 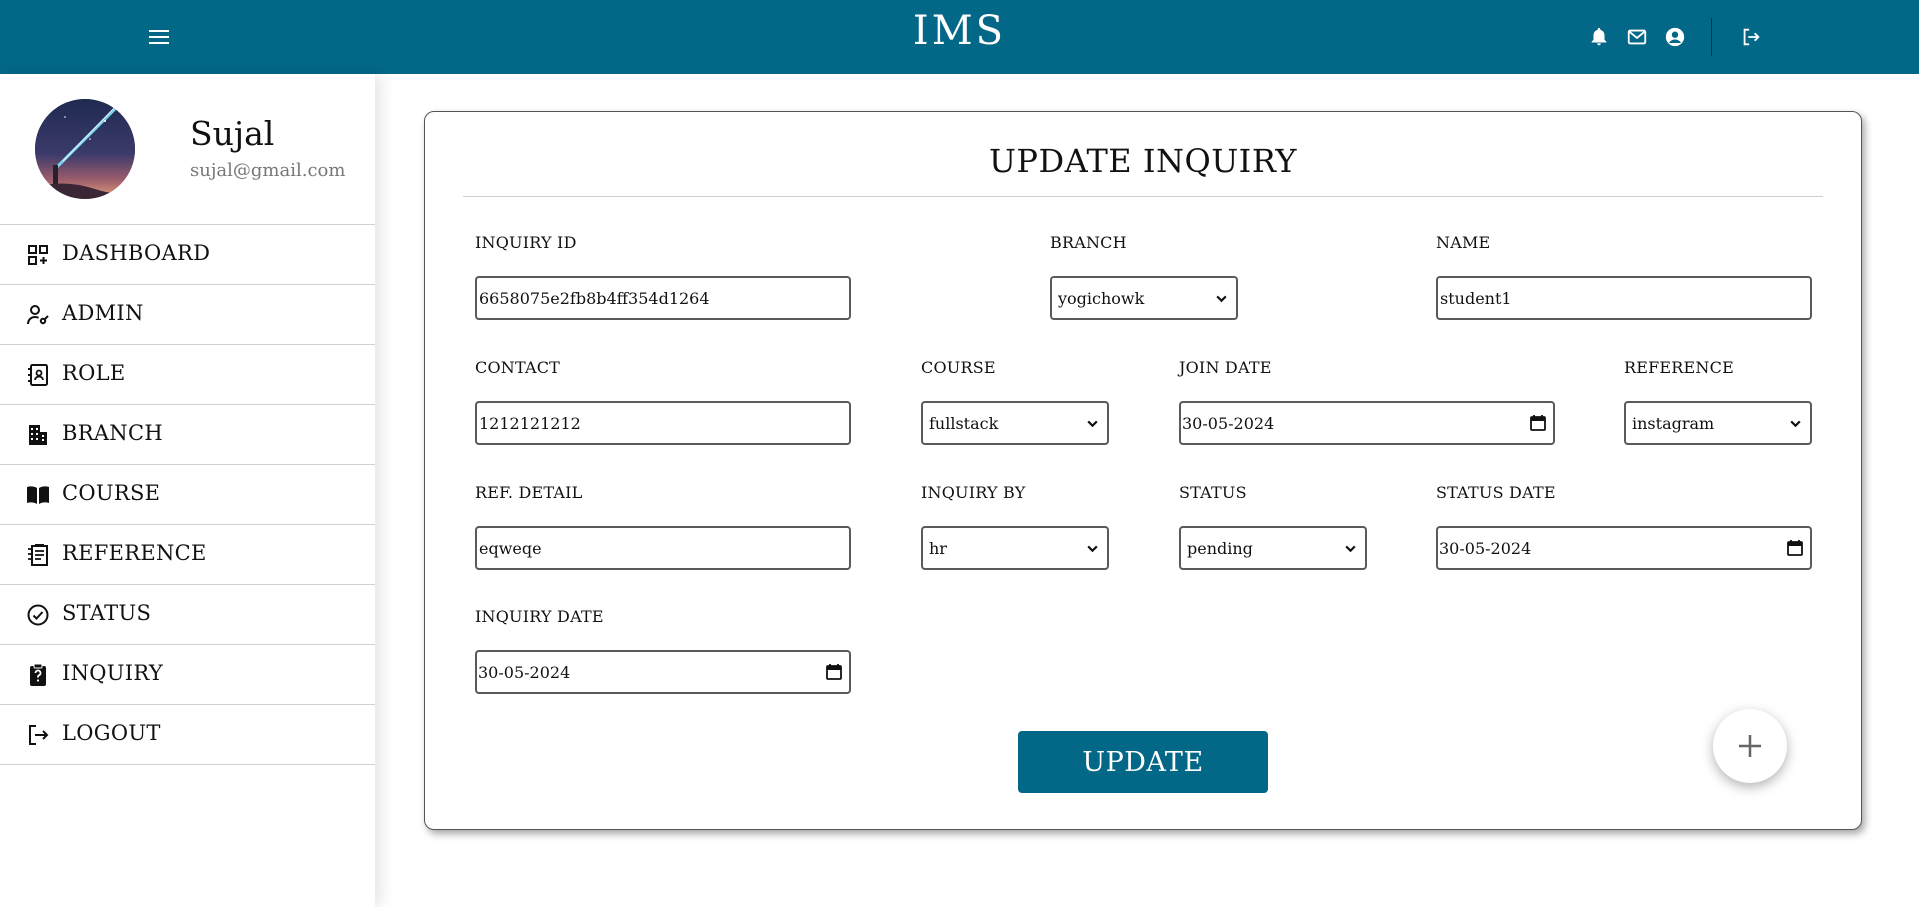 What do you see at coordinates (1673, 423) in the screenshot?
I see `reference-value: instagram` at bounding box center [1673, 423].